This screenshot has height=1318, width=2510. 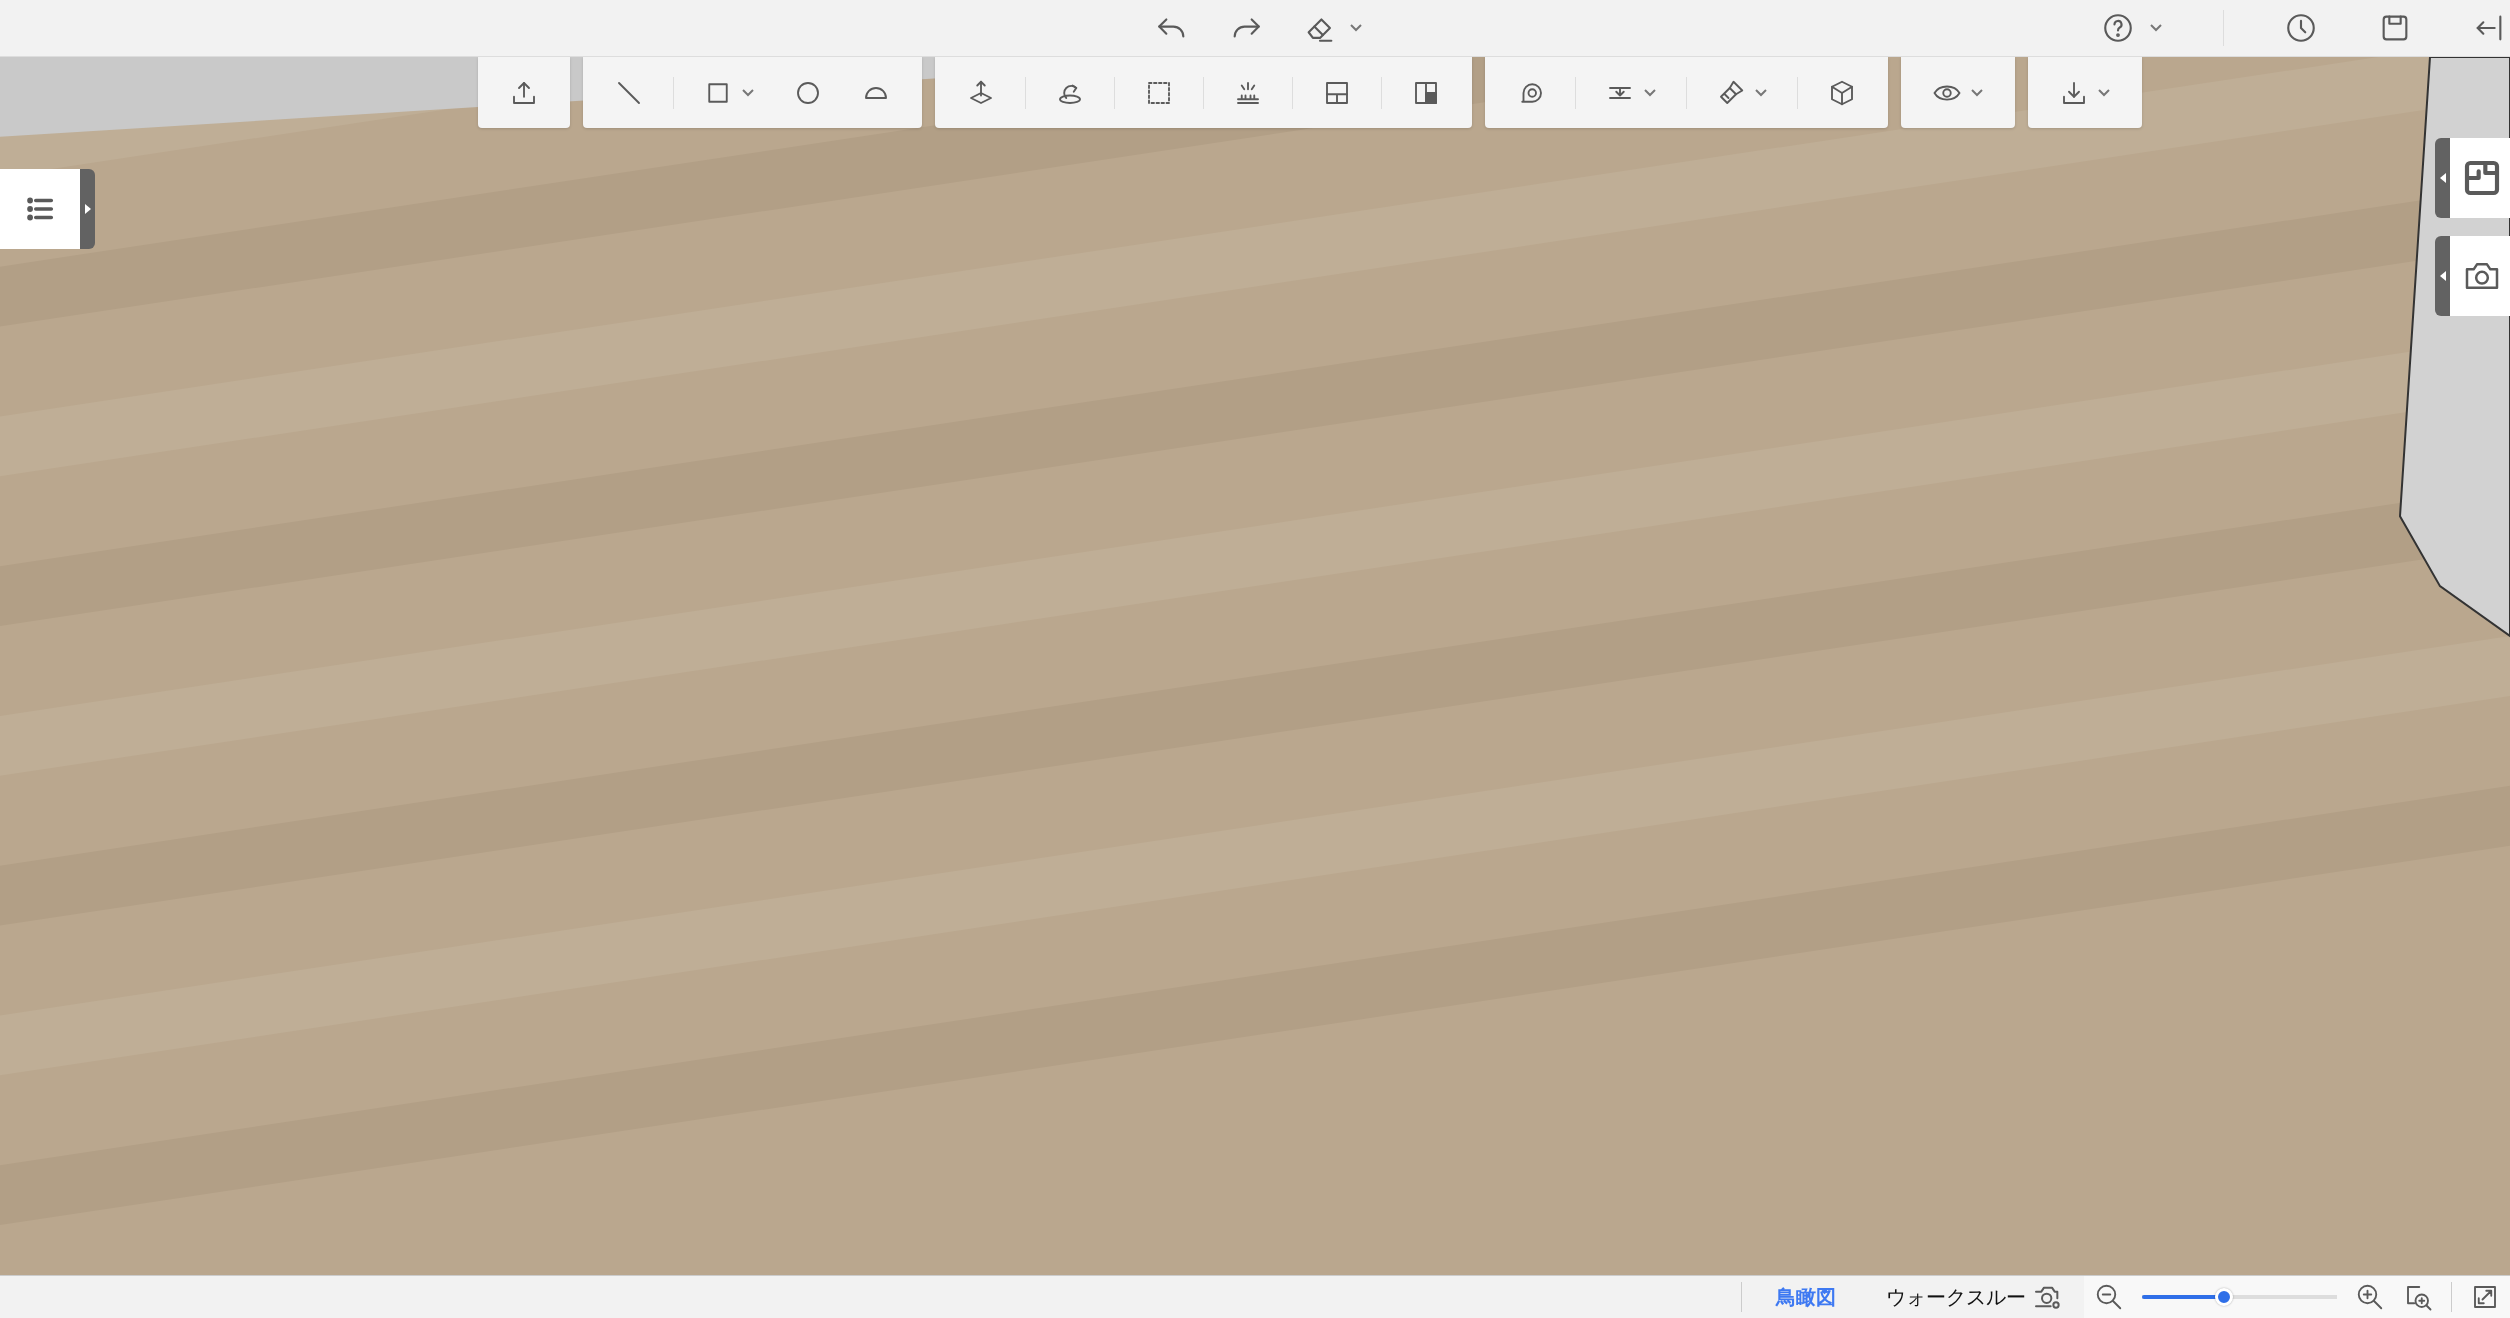 What do you see at coordinates (2118, 28) in the screenshot?
I see `help-icon` at bounding box center [2118, 28].